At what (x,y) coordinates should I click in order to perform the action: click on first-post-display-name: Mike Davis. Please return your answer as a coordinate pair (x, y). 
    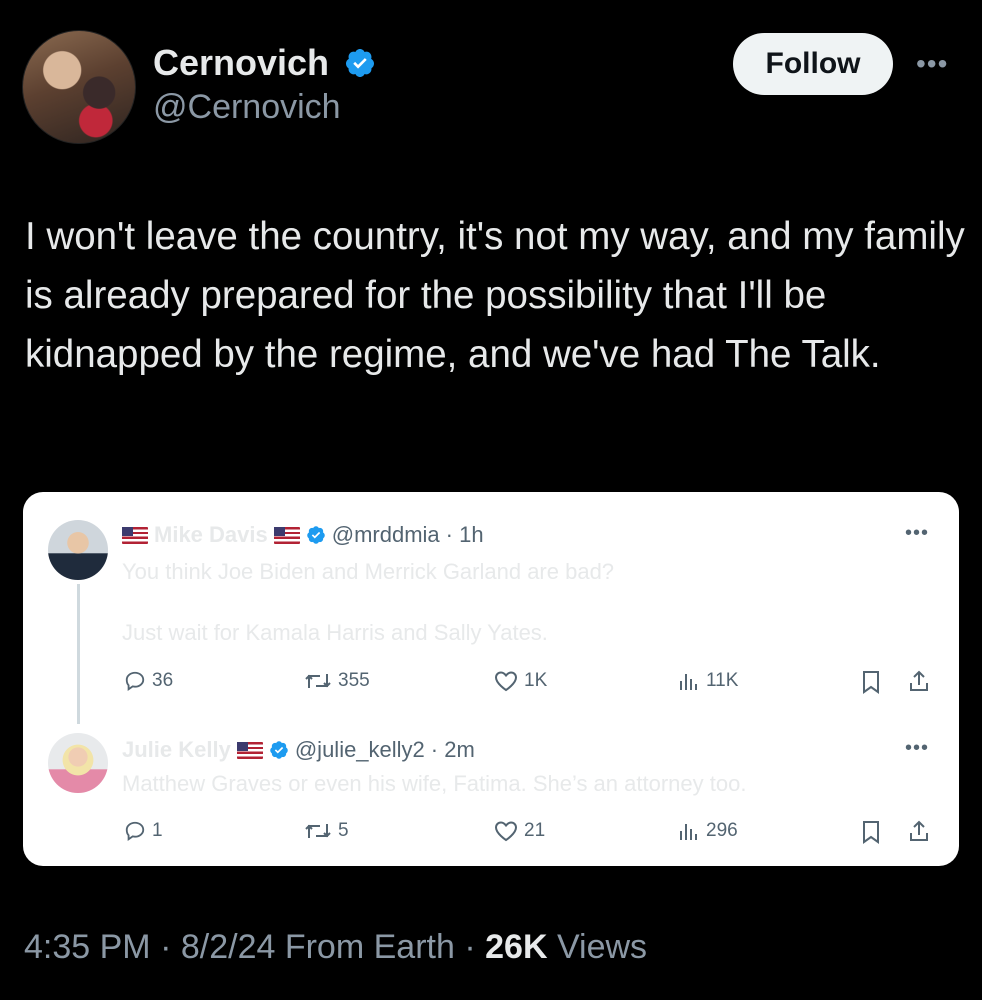
    Looking at the image, I should click on (211, 534).